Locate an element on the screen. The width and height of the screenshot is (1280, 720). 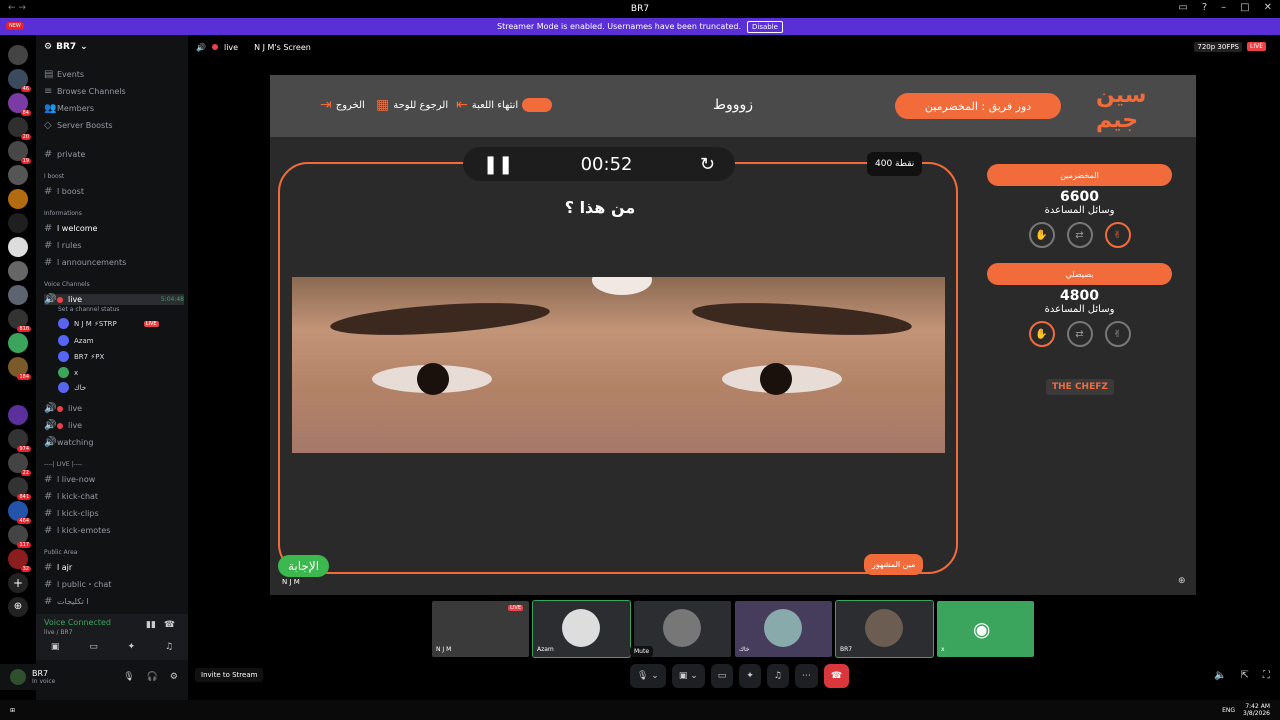
nav-server-boosts: ◇ Server Boosts is located at coordinates (78, 125).